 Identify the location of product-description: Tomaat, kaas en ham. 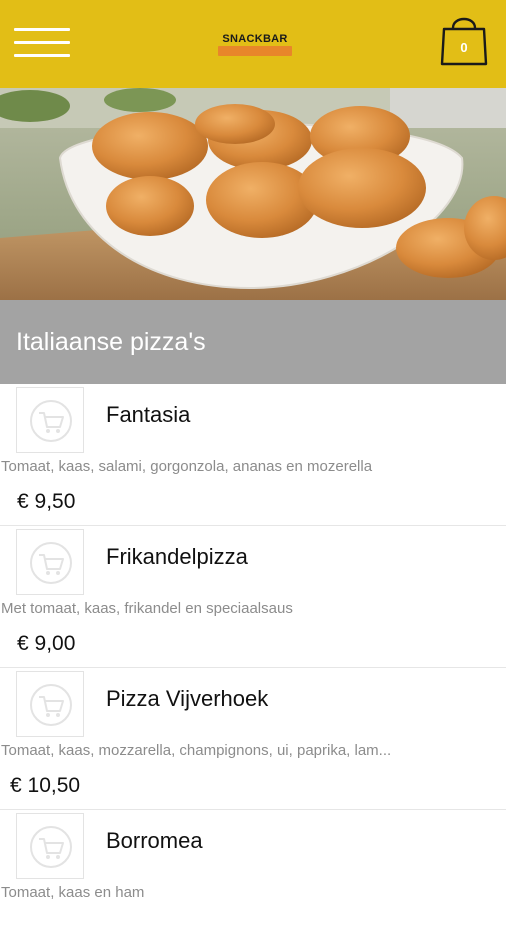
(73, 892).